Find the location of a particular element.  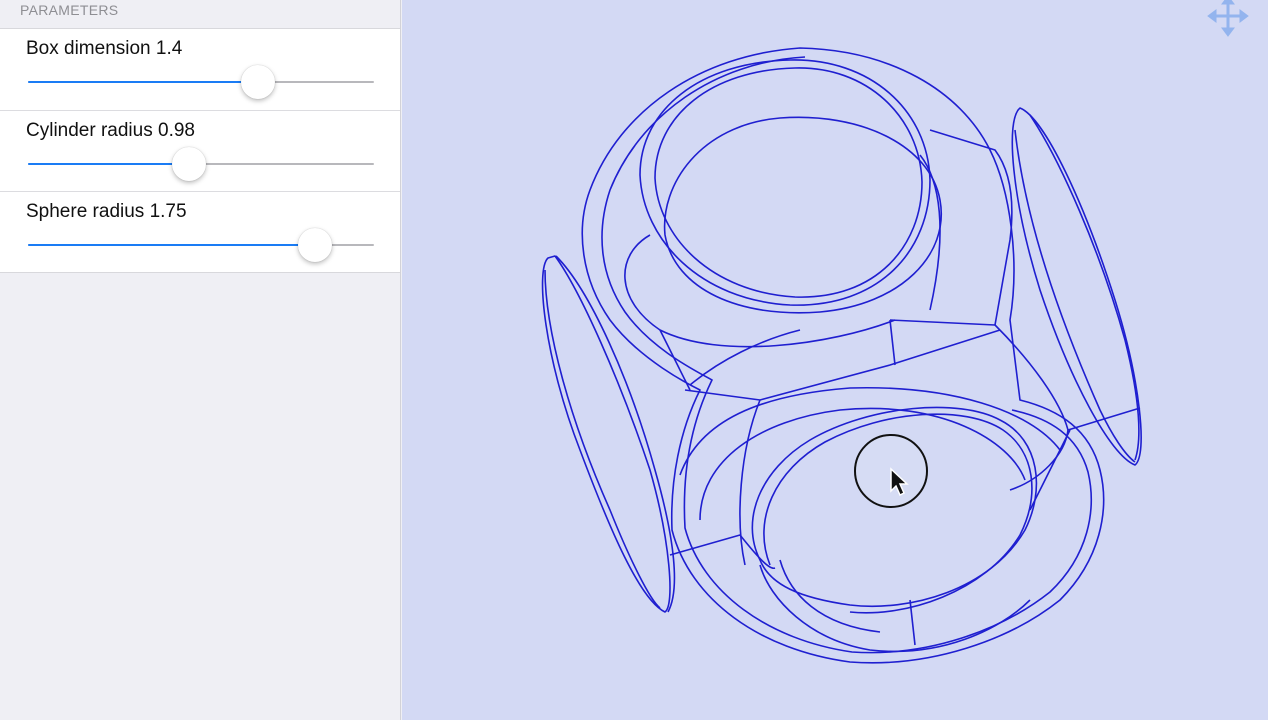

param-row-sphere-radius: Sphere radius 1.75 is located at coordinates (200, 231).